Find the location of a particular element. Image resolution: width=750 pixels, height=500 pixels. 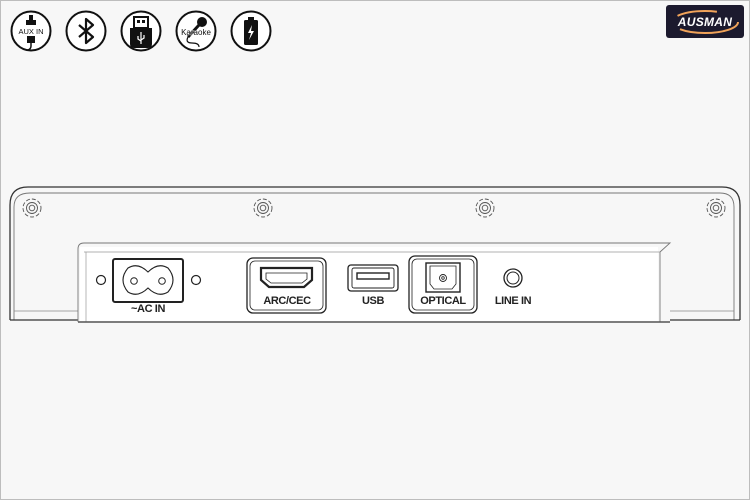

screws is located at coordinates (374, 208).